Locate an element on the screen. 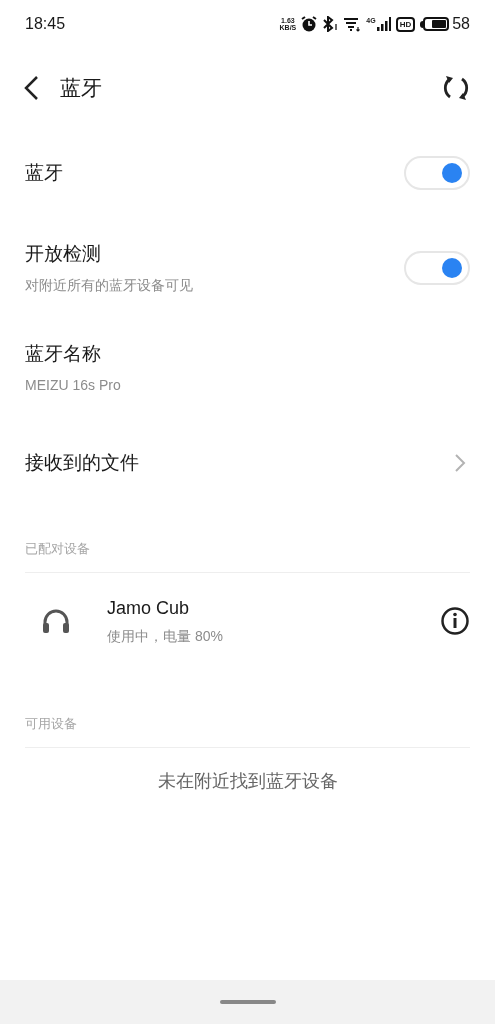  setting-label: 开放检测 is located at coordinates (63, 254).